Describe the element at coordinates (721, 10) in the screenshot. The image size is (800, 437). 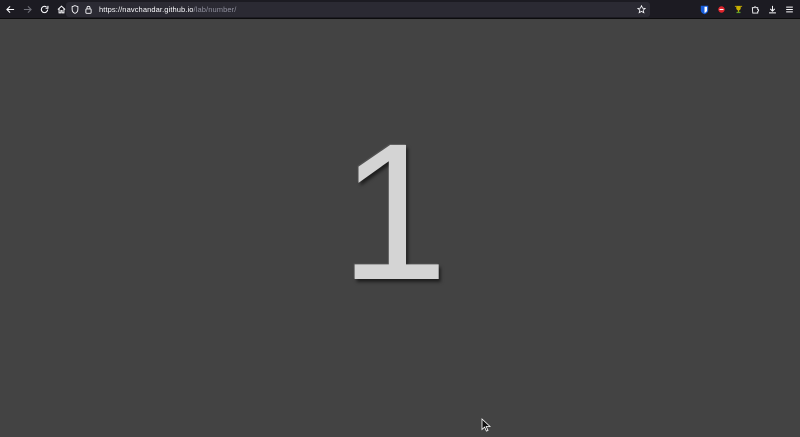
I see `red-extension-icon` at that location.